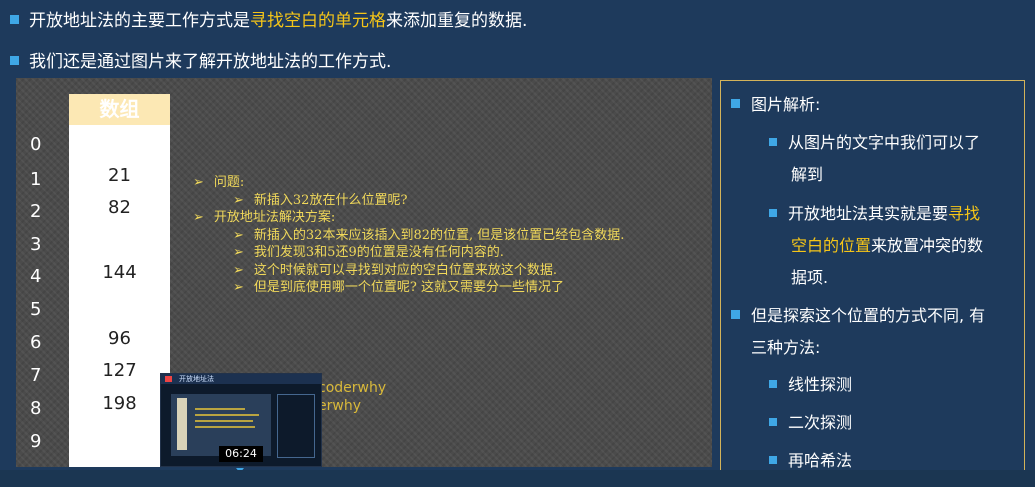 The width and height of the screenshot is (1035, 487). I want to click on array-header: 数组, so click(119, 109).